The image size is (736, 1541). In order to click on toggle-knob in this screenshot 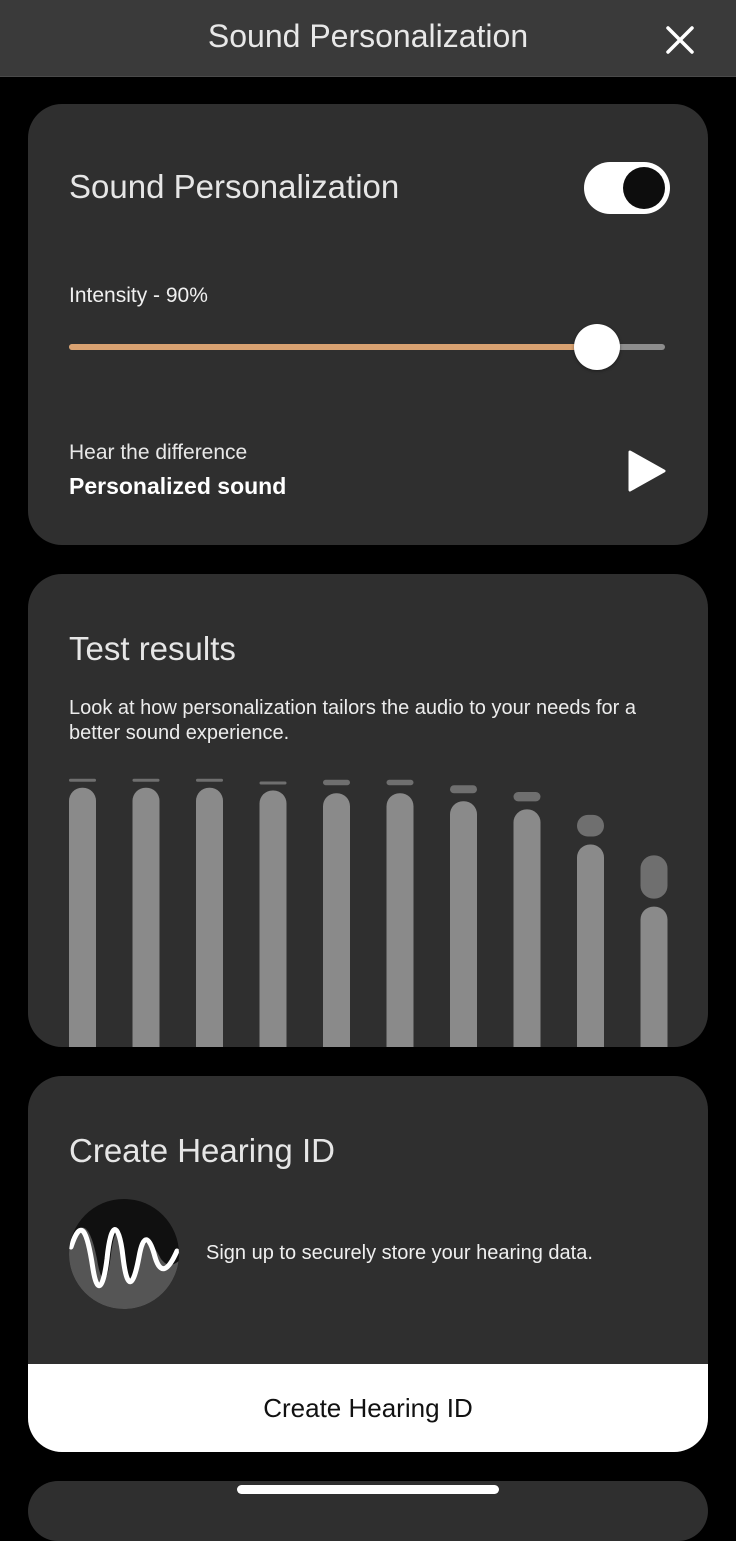, I will do `click(644, 188)`.